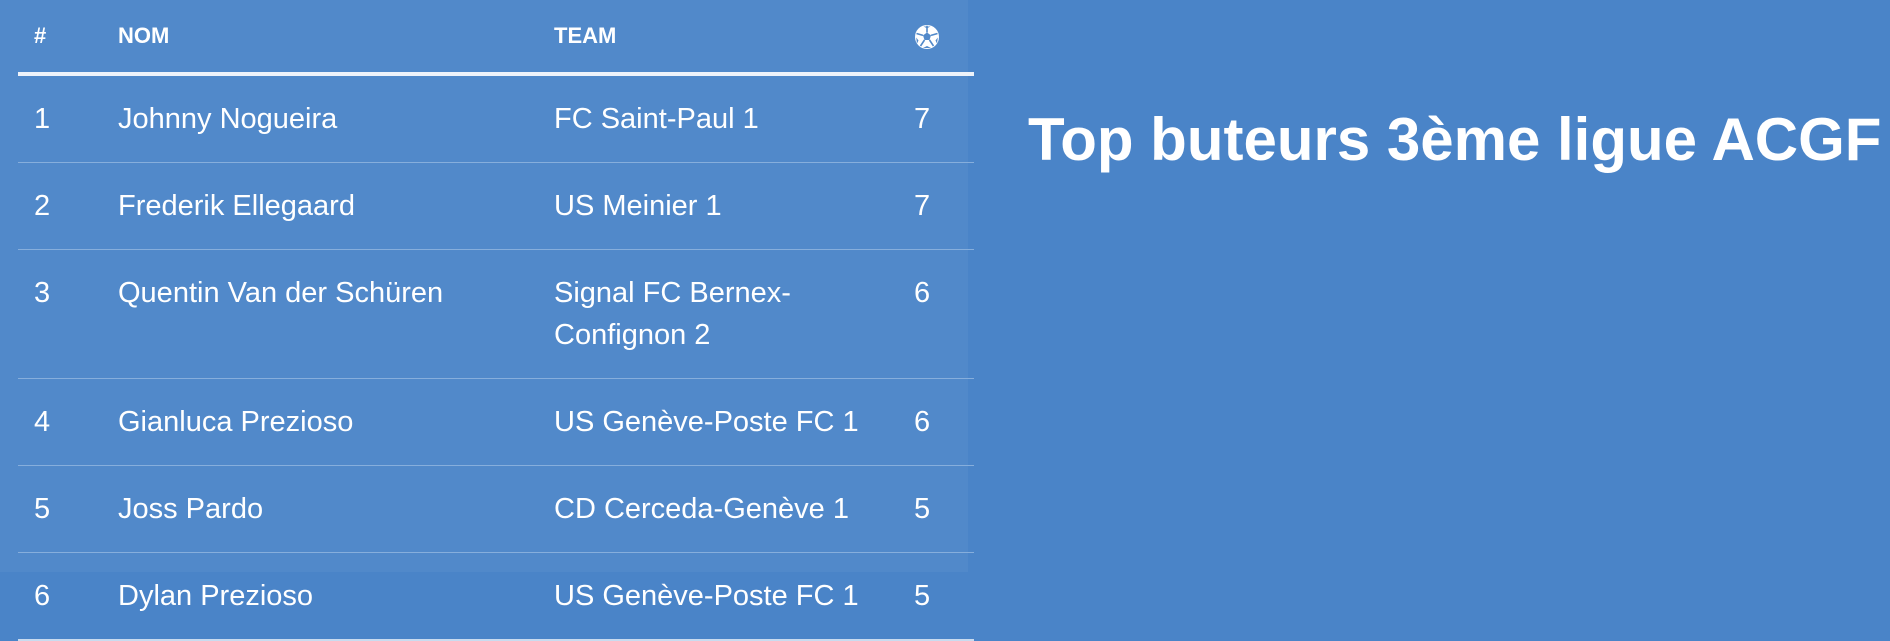 This screenshot has height=641, width=1890. What do you see at coordinates (68, 118) in the screenshot?
I see `rank-cell: 1` at bounding box center [68, 118].